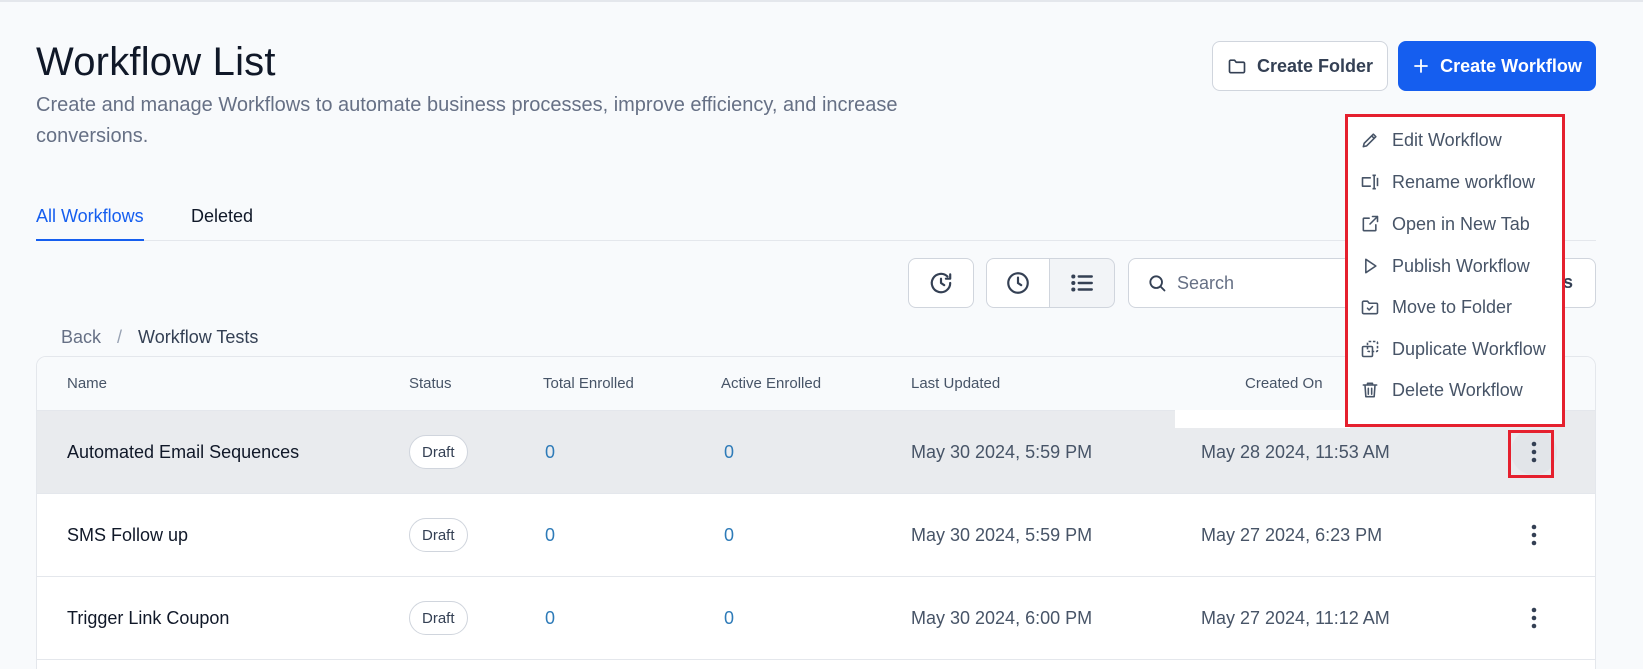  I want to click on created-on-date: May 27 2024, 6:23 PM, so click(1292, 535).